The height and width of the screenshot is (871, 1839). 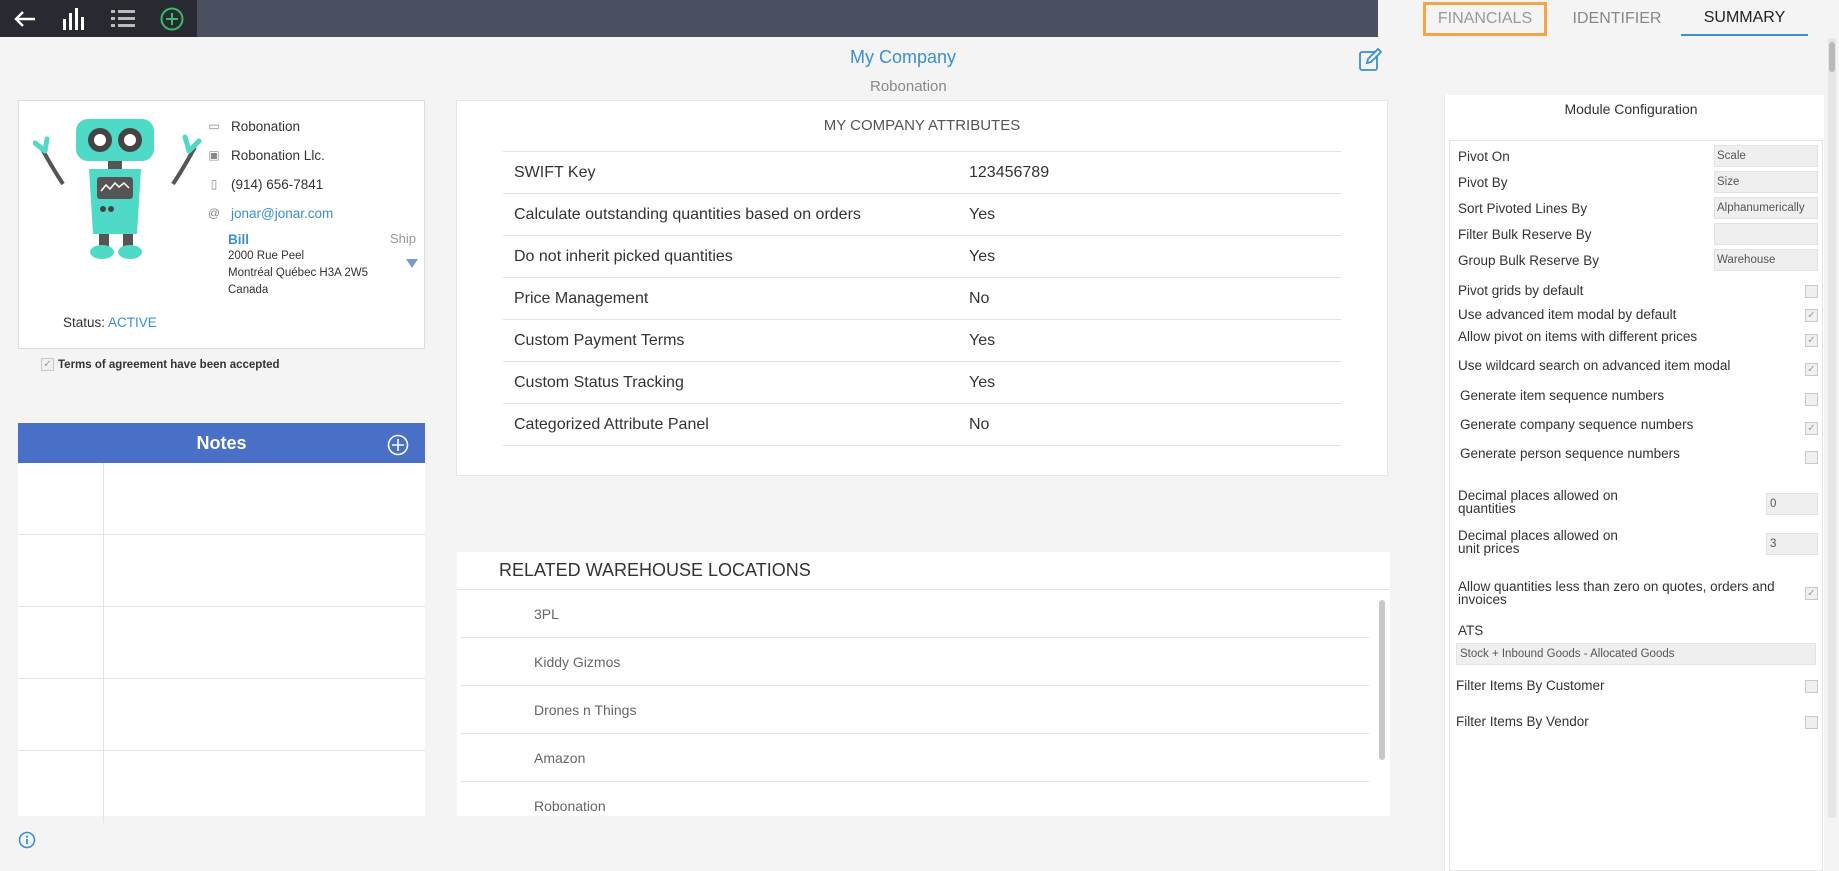 I want to click on advanced-modal-label: Use advanced item modal by default, so click(x=1567, y=314).